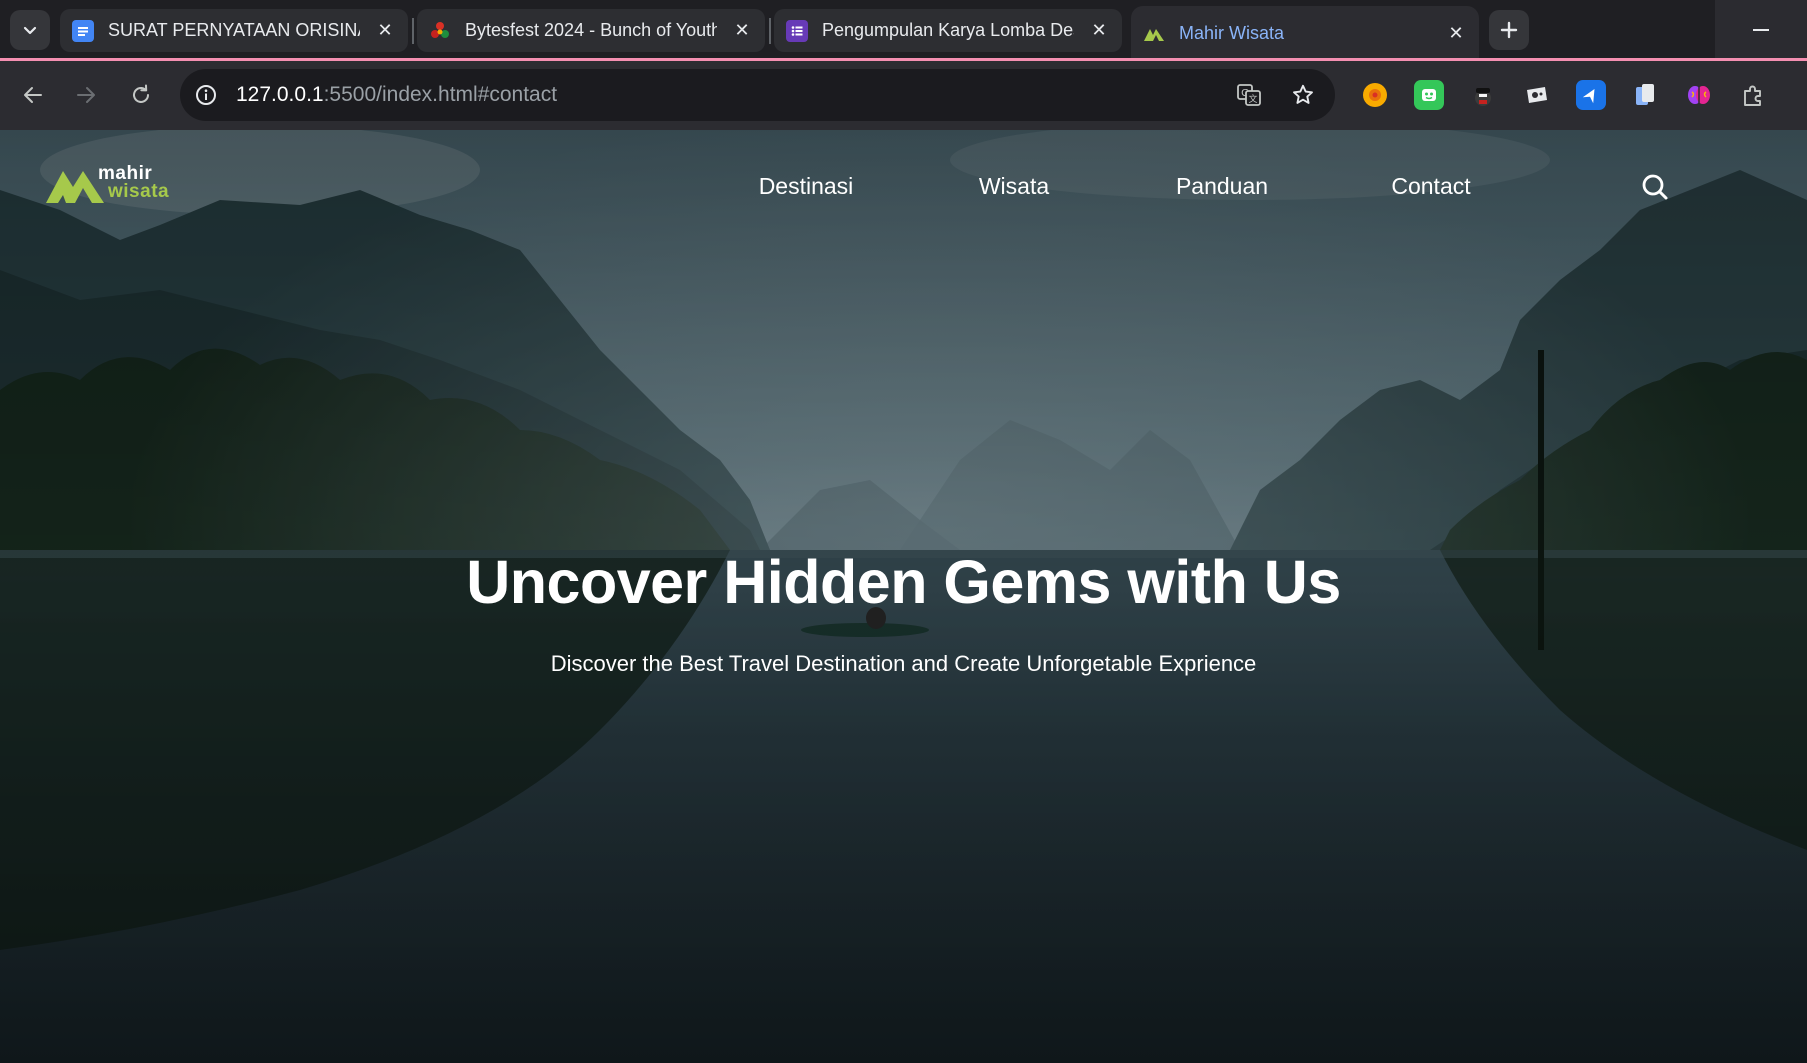  What do you see at coordinates (139, 191) in the screenshot?
I see `logo-text-wisata: wisata` at bounding box center [139, 191].